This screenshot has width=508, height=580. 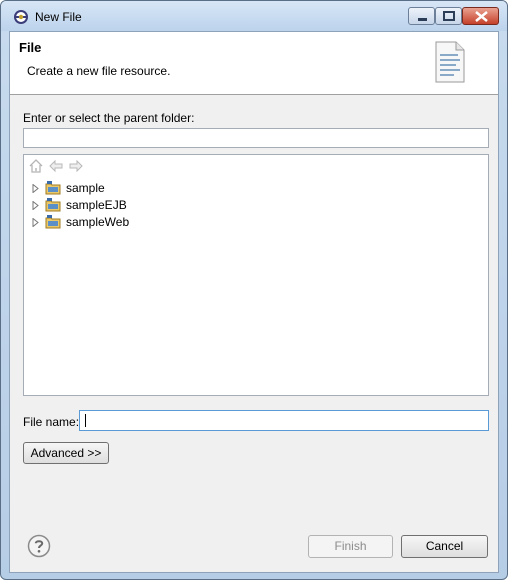 I want to click on project-folder-icon, so click(x=53, y=188).